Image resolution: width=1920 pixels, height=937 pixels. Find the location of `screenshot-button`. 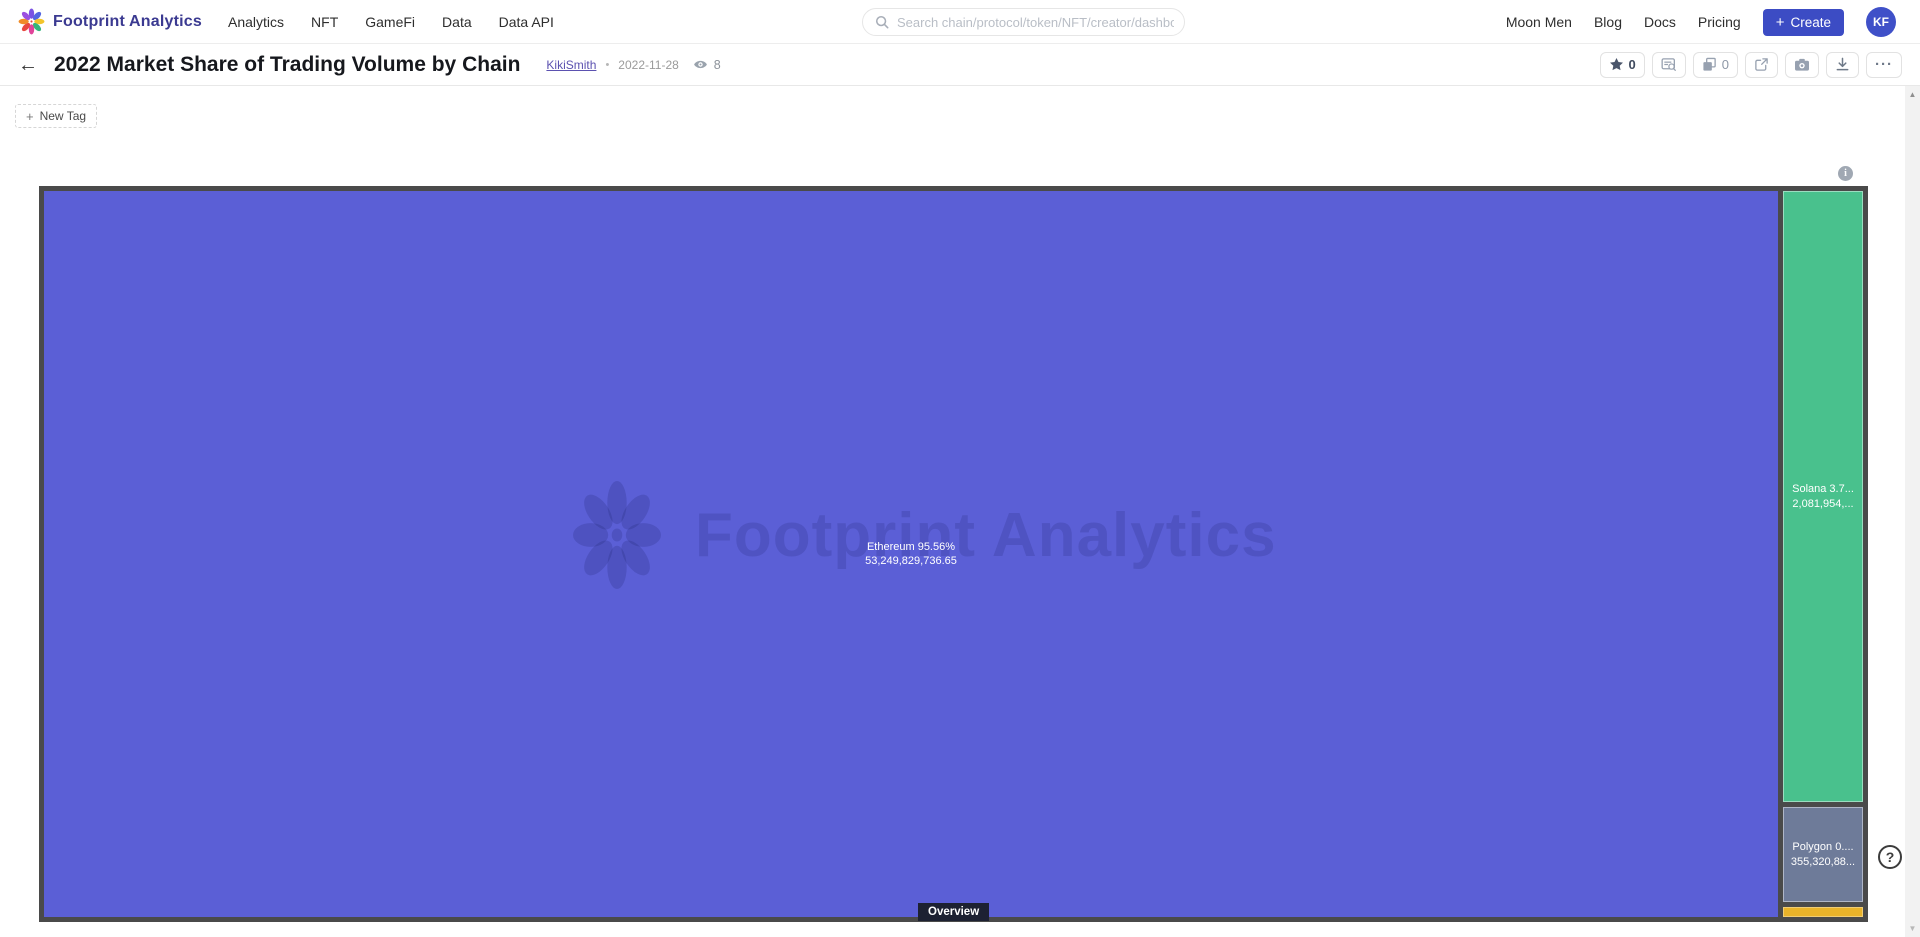

screenshot-button is located at coordinates (1802, 64).